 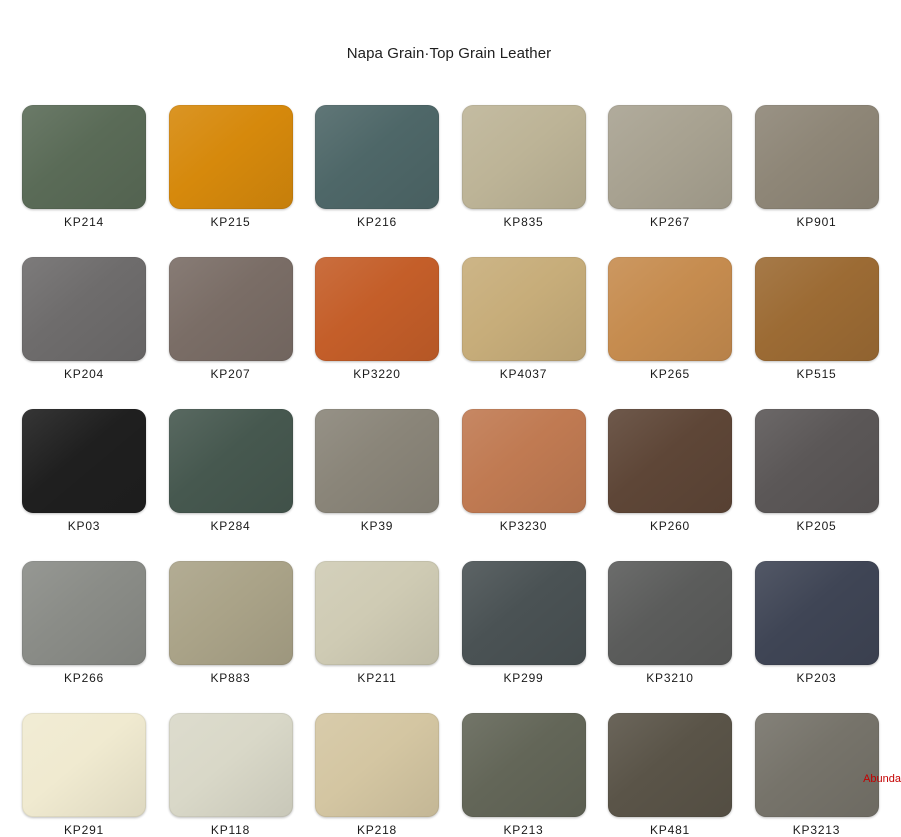 I want to click on swatch-card: KP207, so click(x=230, y=319).